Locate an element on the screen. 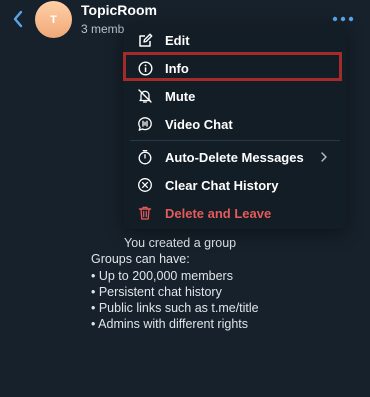  chat-title: TopicRoom is located at coordinates (119, 10).